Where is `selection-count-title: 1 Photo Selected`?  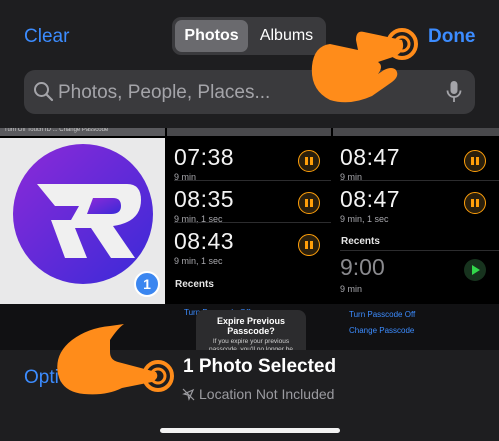 selection-count-title: 1 Photo Selected is located at coordinates (260, 366).